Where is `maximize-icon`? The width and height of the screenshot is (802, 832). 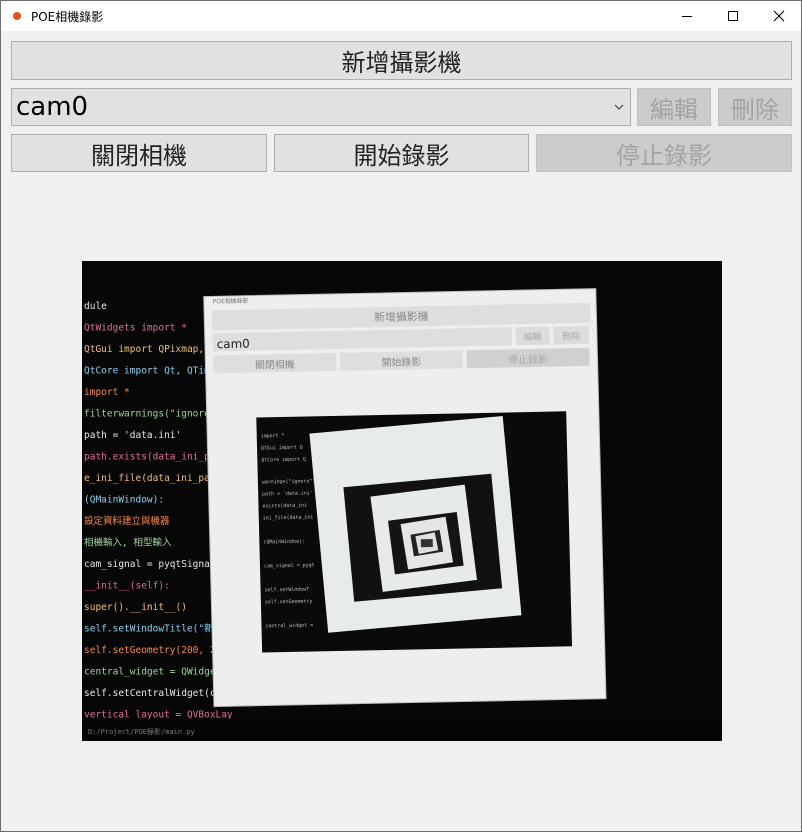
maximize-icon is located at coordinates (733, 16).